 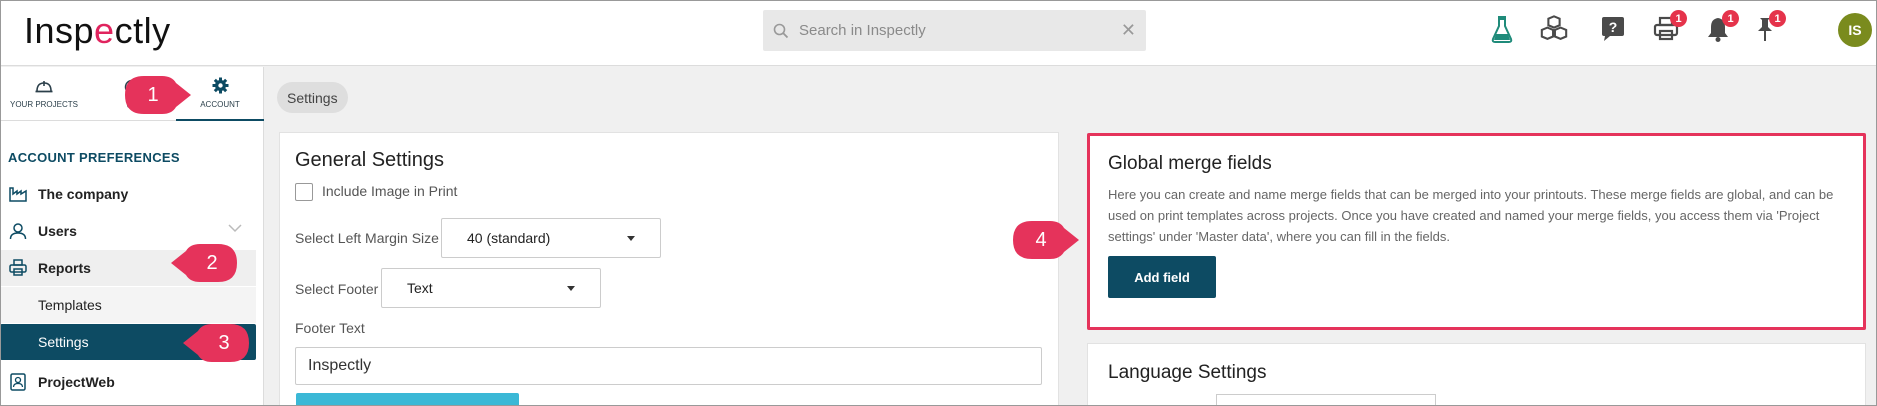 What do you see at coordinates (97, 31) in the screenshot?
I see `app-logo: Inspectly` at bounding box center [97, 31].